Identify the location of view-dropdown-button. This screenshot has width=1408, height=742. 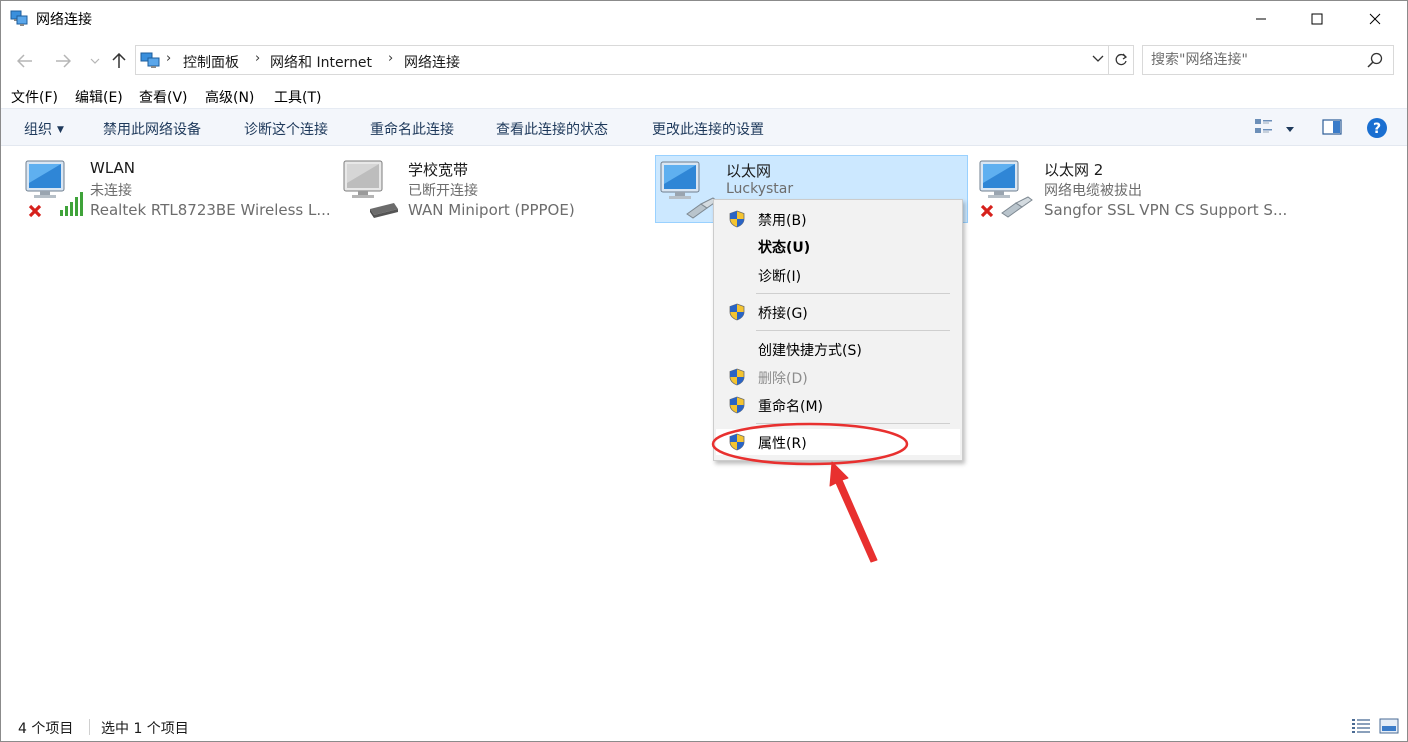
(1290, 129).